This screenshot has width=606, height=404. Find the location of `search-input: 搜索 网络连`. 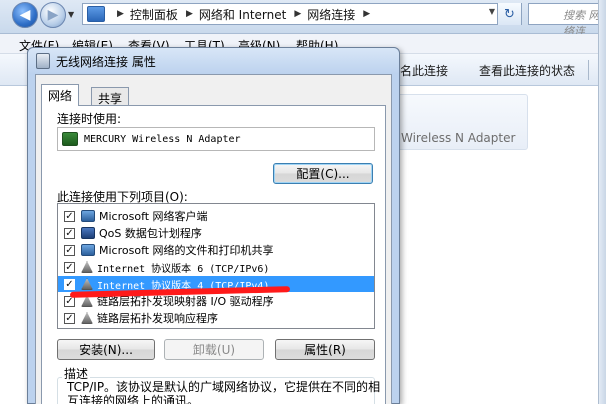

search-input: 搜索 网络连 is located at coordinates (567, 20).